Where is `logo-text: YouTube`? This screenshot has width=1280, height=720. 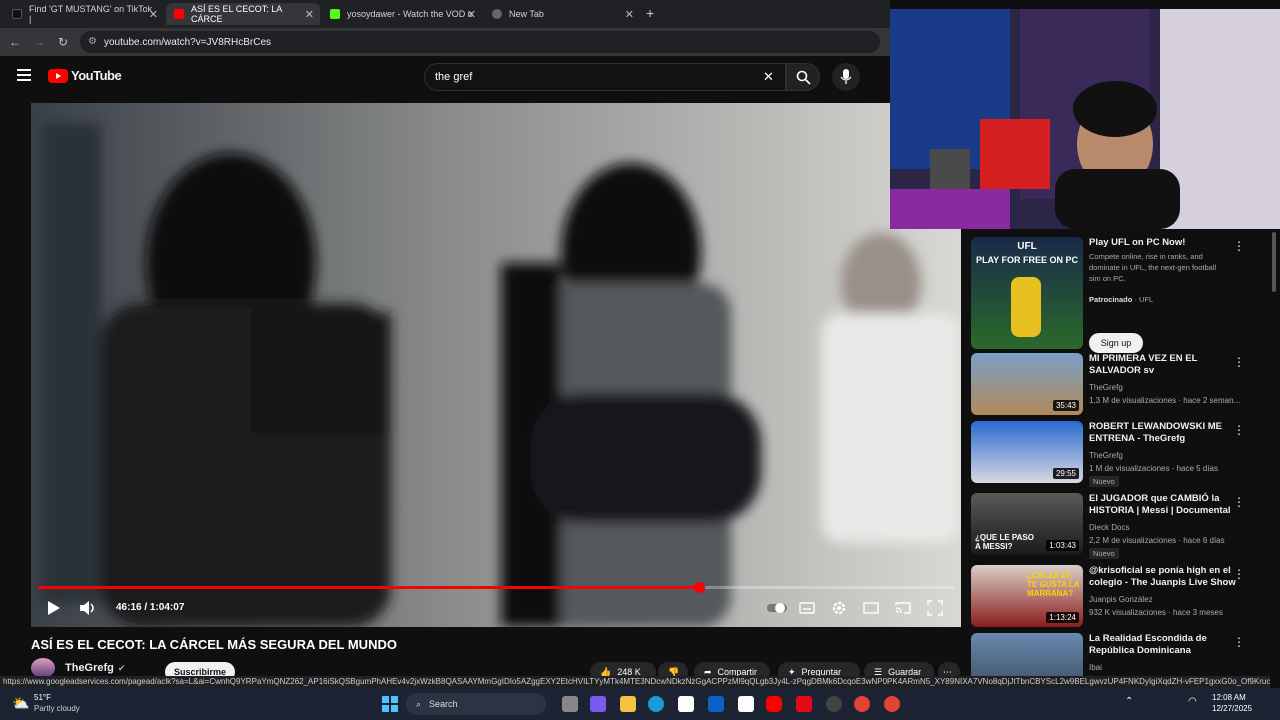 logo-text: YouTube is located at coordinates (96, 75).